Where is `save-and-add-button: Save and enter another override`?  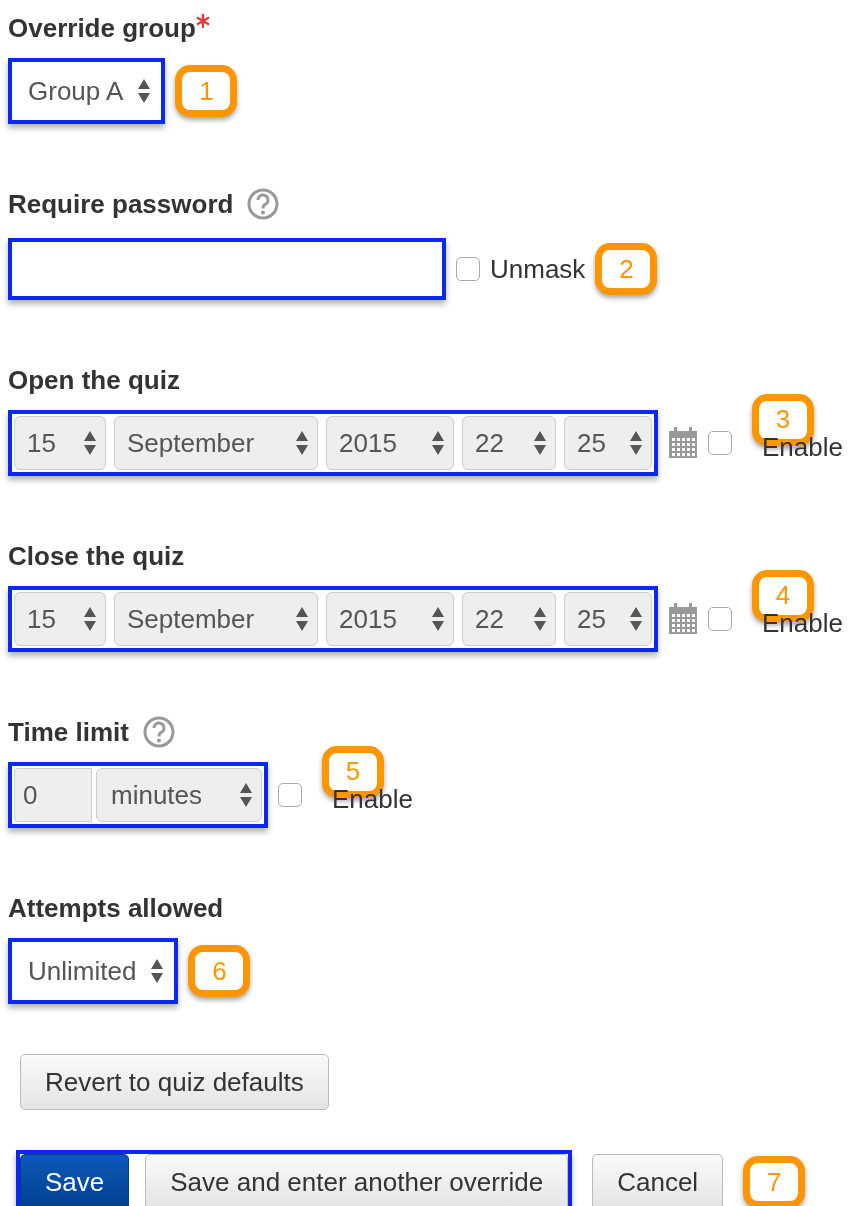 save-and-add-button: Save and enter another override is located at coordinates (357, 1180).